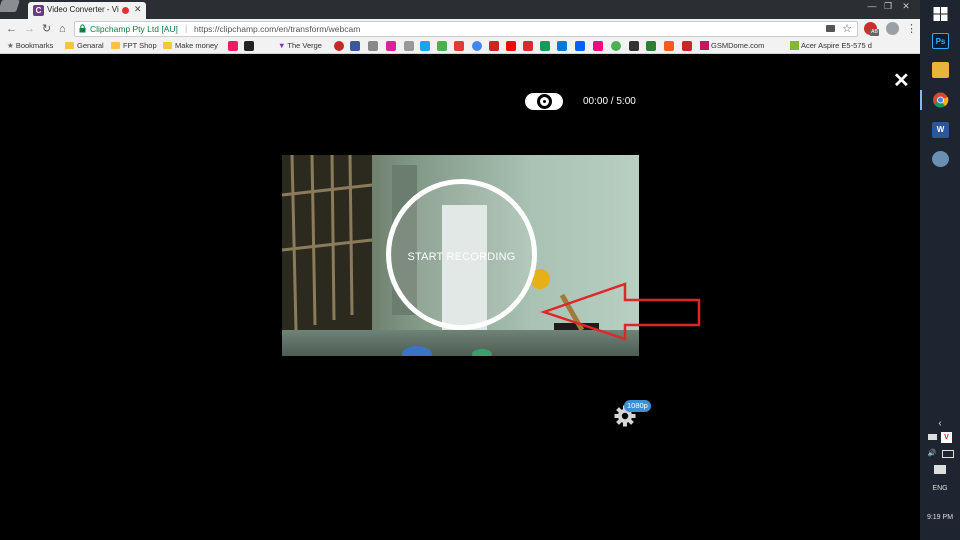 Image resolution: width=960 pixels, height=540 pixels. I want to click on language-indicator: ENG, so click(940, 488).